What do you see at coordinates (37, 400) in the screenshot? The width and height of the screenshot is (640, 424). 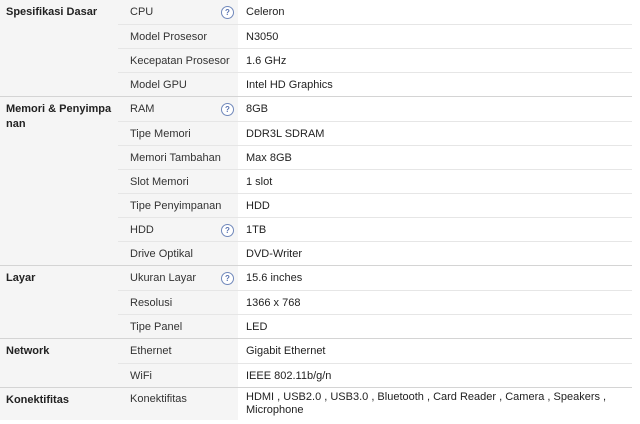 I see `spec-group-title: Konektifitas` at bounding box center [37, 400].